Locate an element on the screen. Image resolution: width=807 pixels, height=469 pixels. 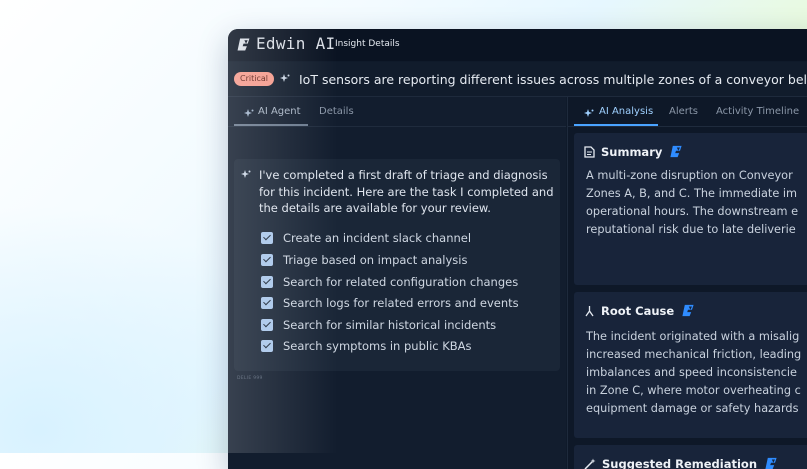
root-cause-header: Root Cause is located at coordinates (640, 310).